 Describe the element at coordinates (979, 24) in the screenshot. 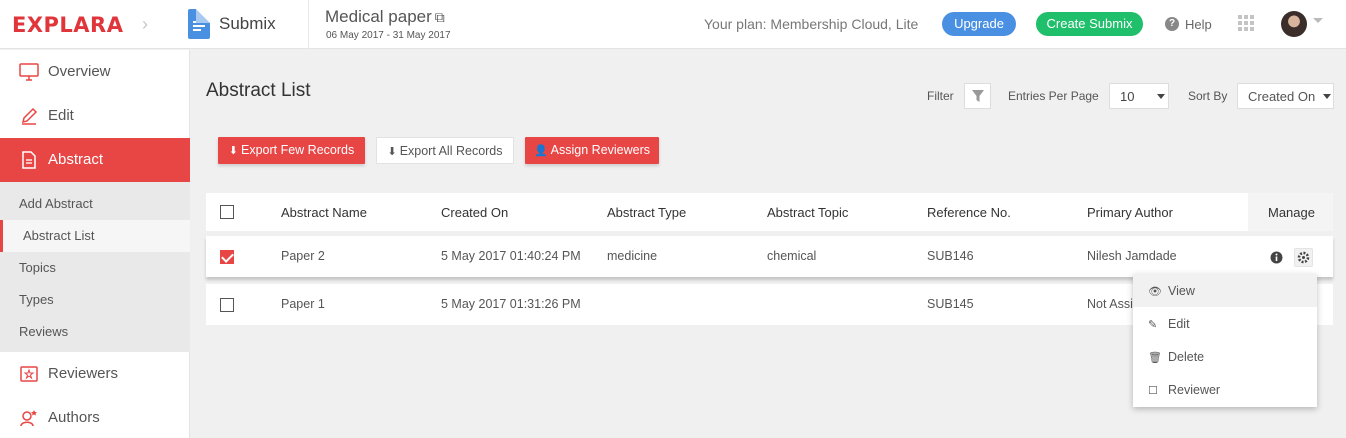

I see `upgrade-button: Upgrade` at that location.